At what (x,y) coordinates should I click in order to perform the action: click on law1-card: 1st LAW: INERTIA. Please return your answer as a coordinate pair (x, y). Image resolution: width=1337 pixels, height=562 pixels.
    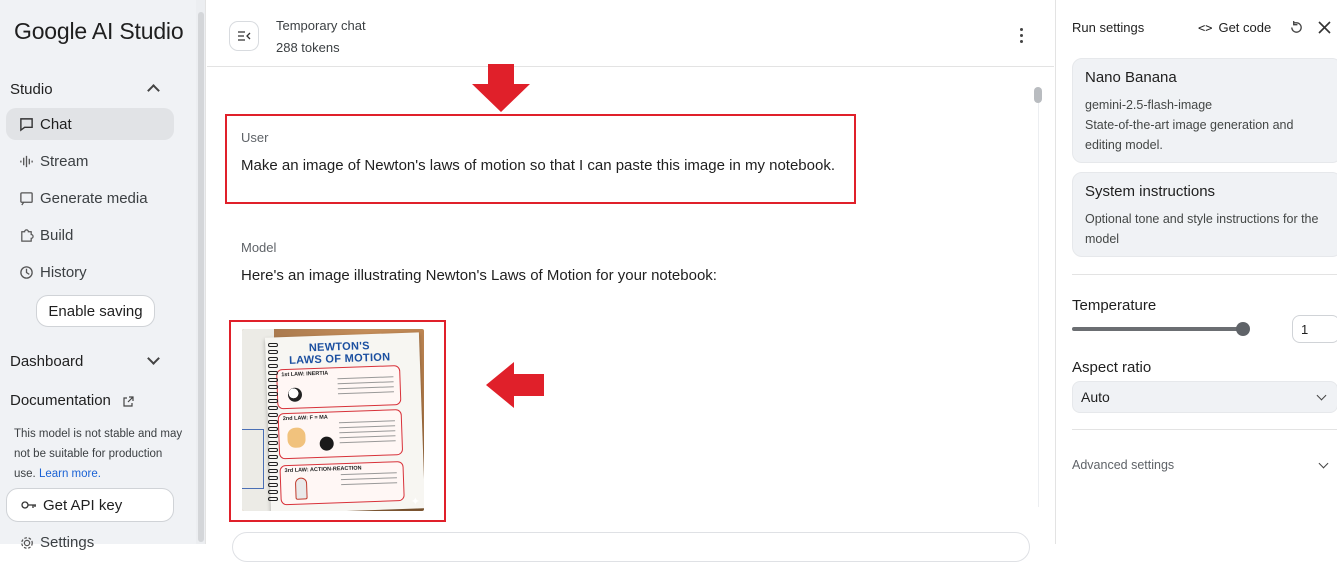
    Looking at the image, I should click on (339, 387).